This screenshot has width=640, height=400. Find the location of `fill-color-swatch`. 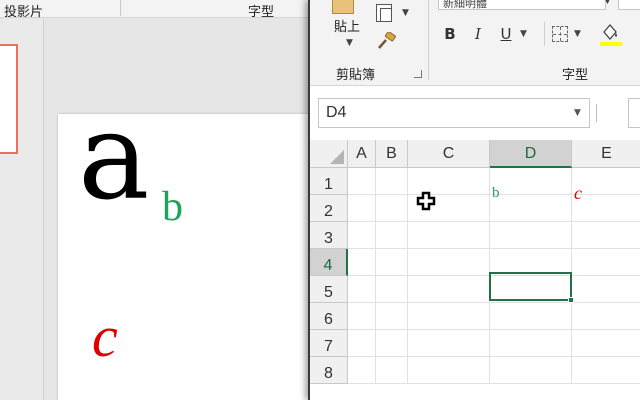

fill-color-swatch is located at coordinates (611, 44).